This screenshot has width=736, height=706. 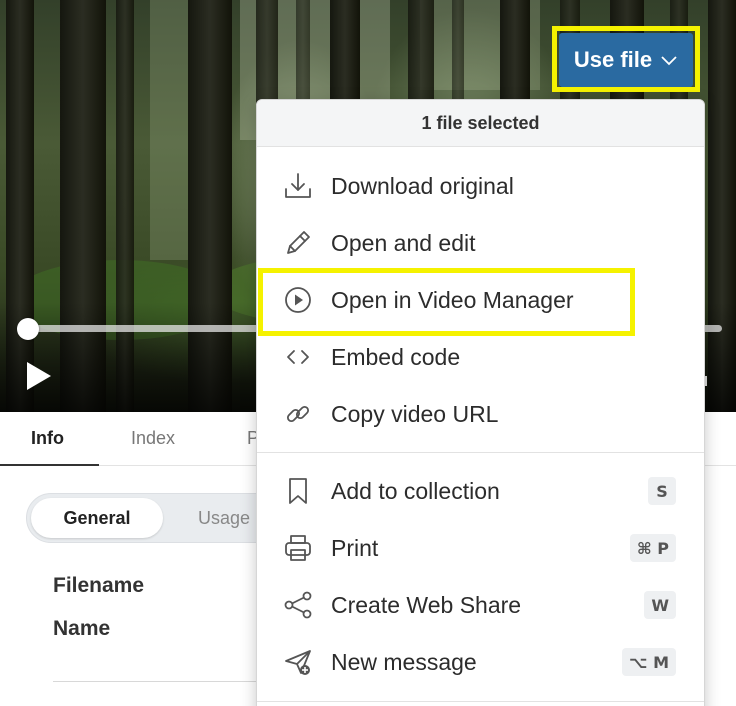 What do you see at coordinates (99, 585) in the screenshot?
I see `field-label-filename: Filename` at bounding box center [99, 585].